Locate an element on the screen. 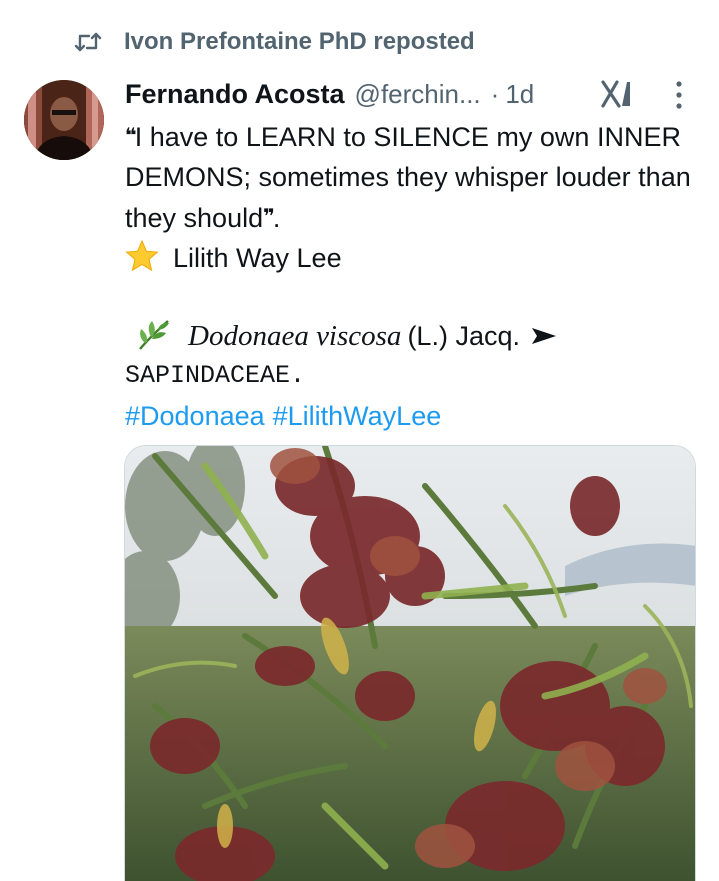 The width and height of the screenshot is (719, 881). repost-icon is located at coordinates (88, 42).